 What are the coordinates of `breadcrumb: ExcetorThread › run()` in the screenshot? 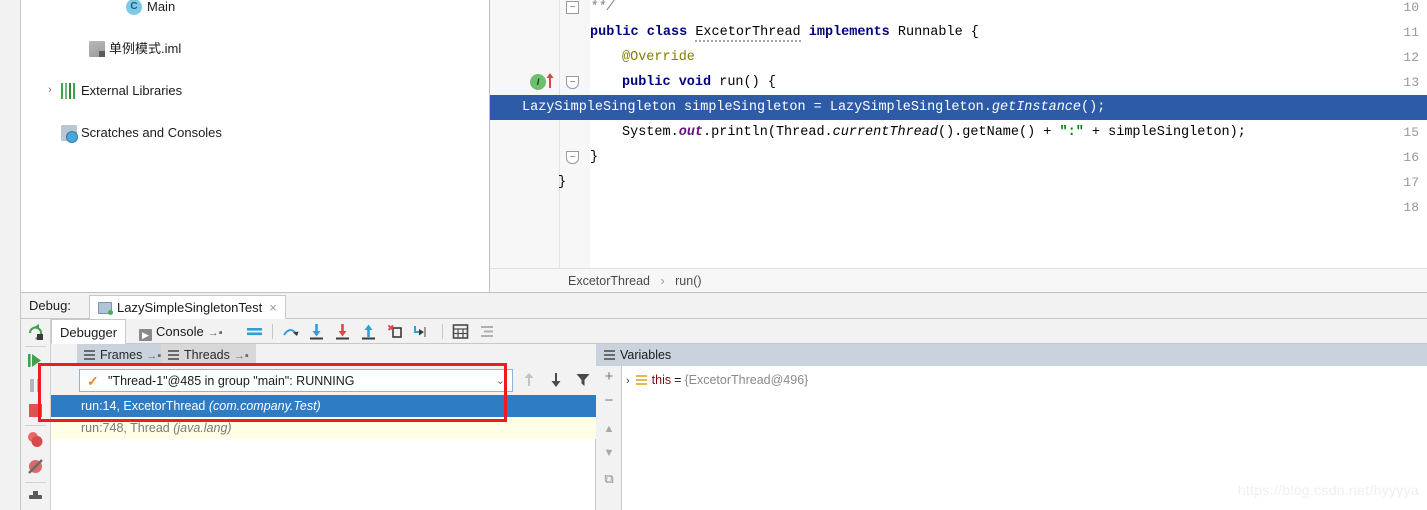 It's located at (958, 280).